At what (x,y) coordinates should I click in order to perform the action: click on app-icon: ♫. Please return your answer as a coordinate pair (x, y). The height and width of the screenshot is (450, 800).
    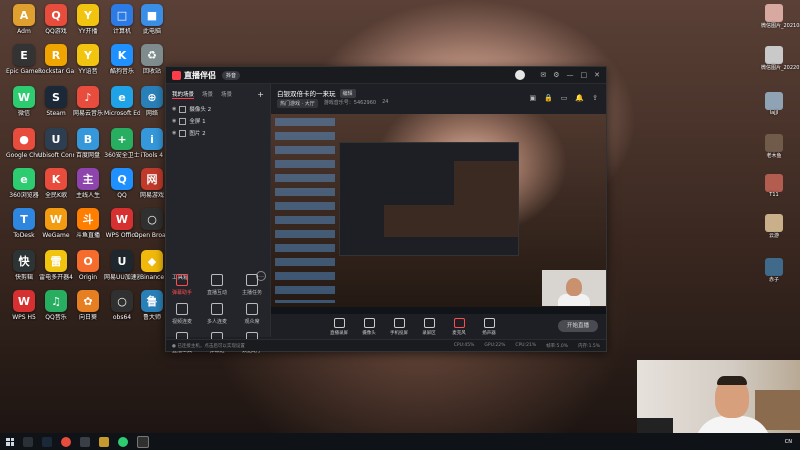
    Looking at the image, I should click on (56, 301).